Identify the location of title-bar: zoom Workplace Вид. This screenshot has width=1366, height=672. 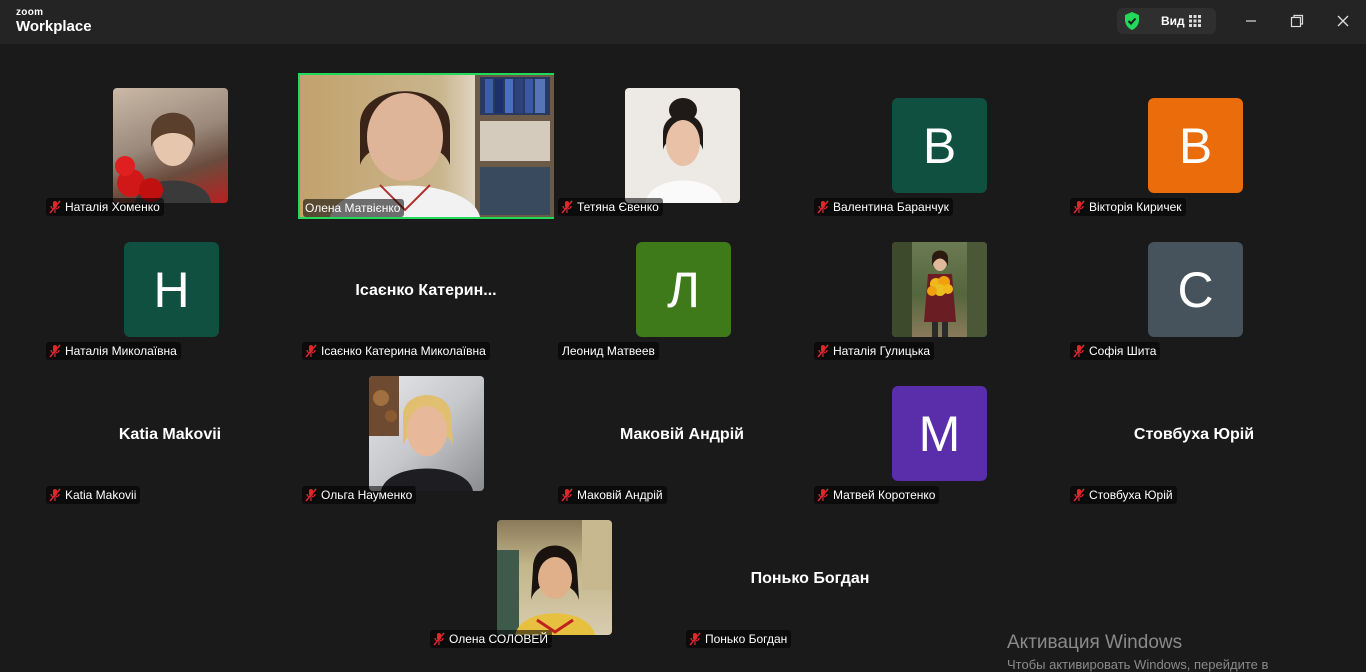
(683, 22).